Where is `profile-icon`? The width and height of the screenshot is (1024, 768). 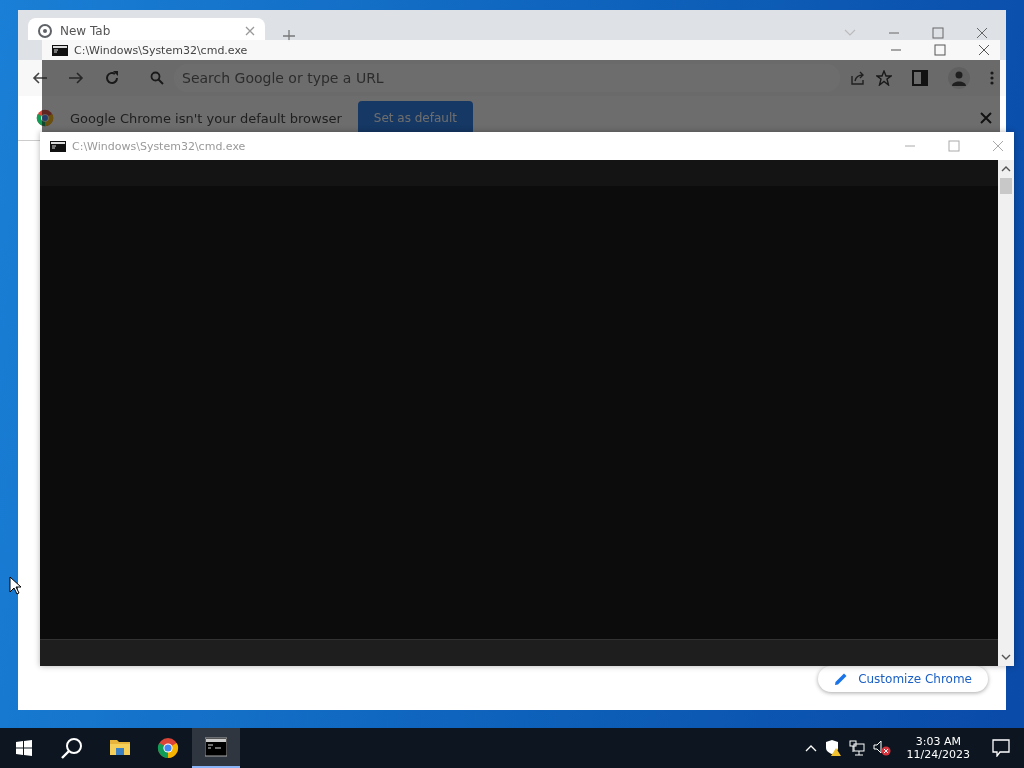
profile-icon is located at coordinates (959, 78).